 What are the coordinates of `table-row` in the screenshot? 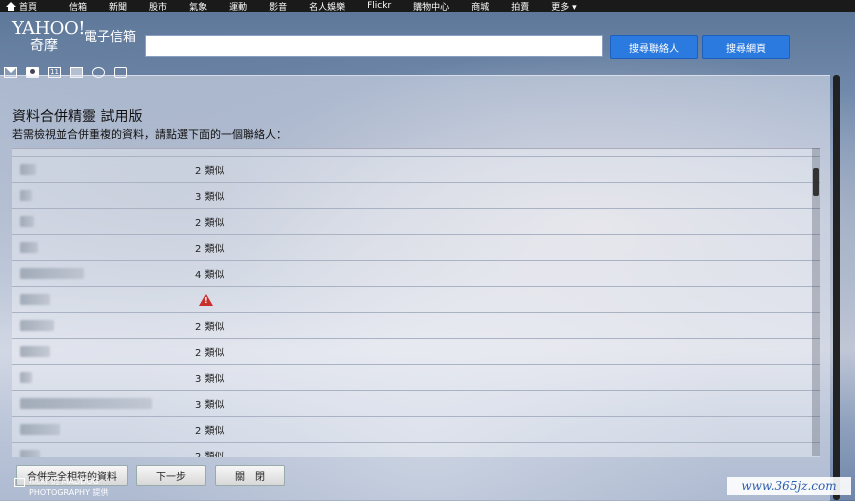 It's located at (416, 300).